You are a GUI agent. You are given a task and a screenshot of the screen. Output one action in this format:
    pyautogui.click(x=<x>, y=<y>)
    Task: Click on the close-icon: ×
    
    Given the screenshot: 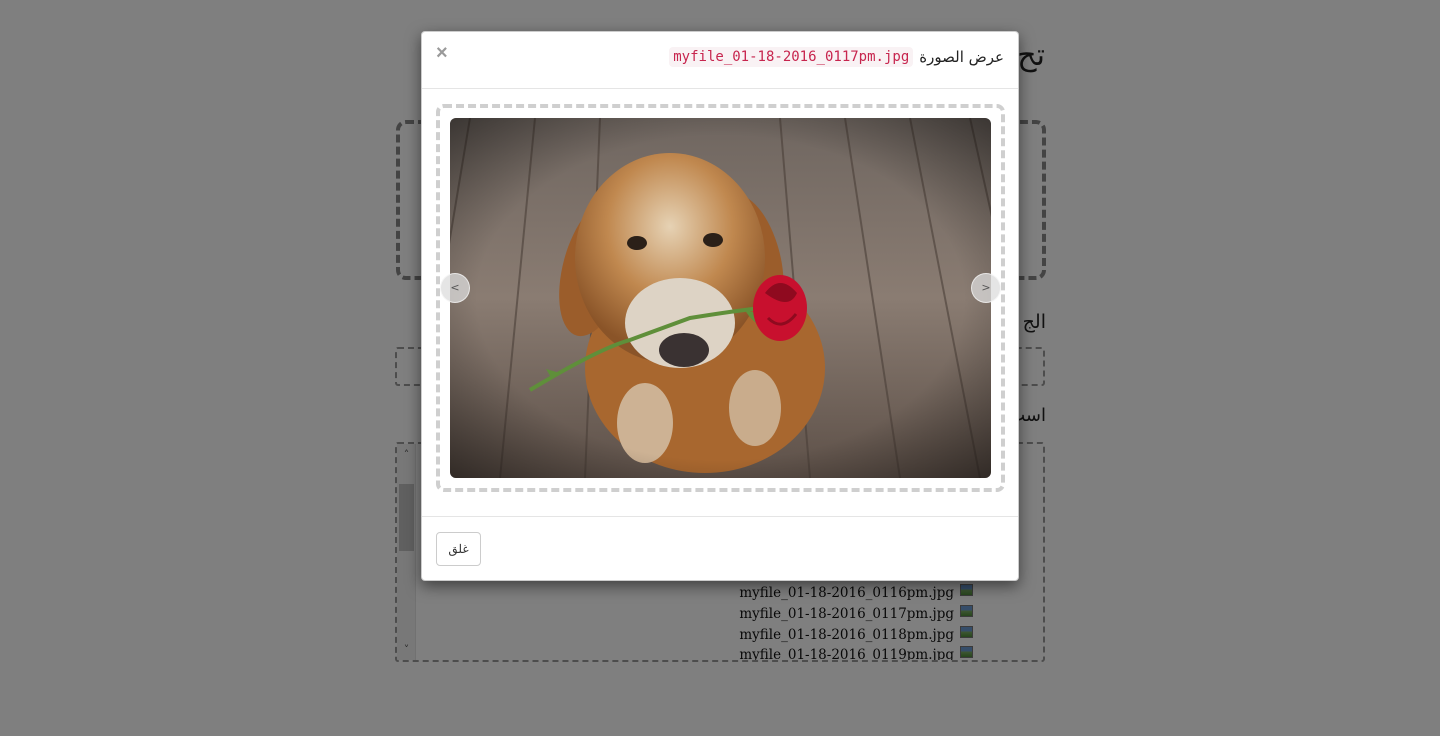 What is the action you would take?
    pyautogui.click(x=442, y=53)
    